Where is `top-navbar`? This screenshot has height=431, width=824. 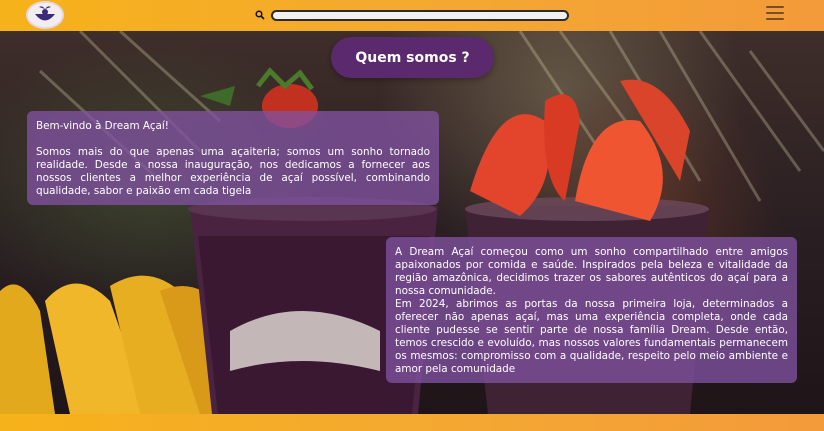 top-navbar is located at coordinates (412, 15).